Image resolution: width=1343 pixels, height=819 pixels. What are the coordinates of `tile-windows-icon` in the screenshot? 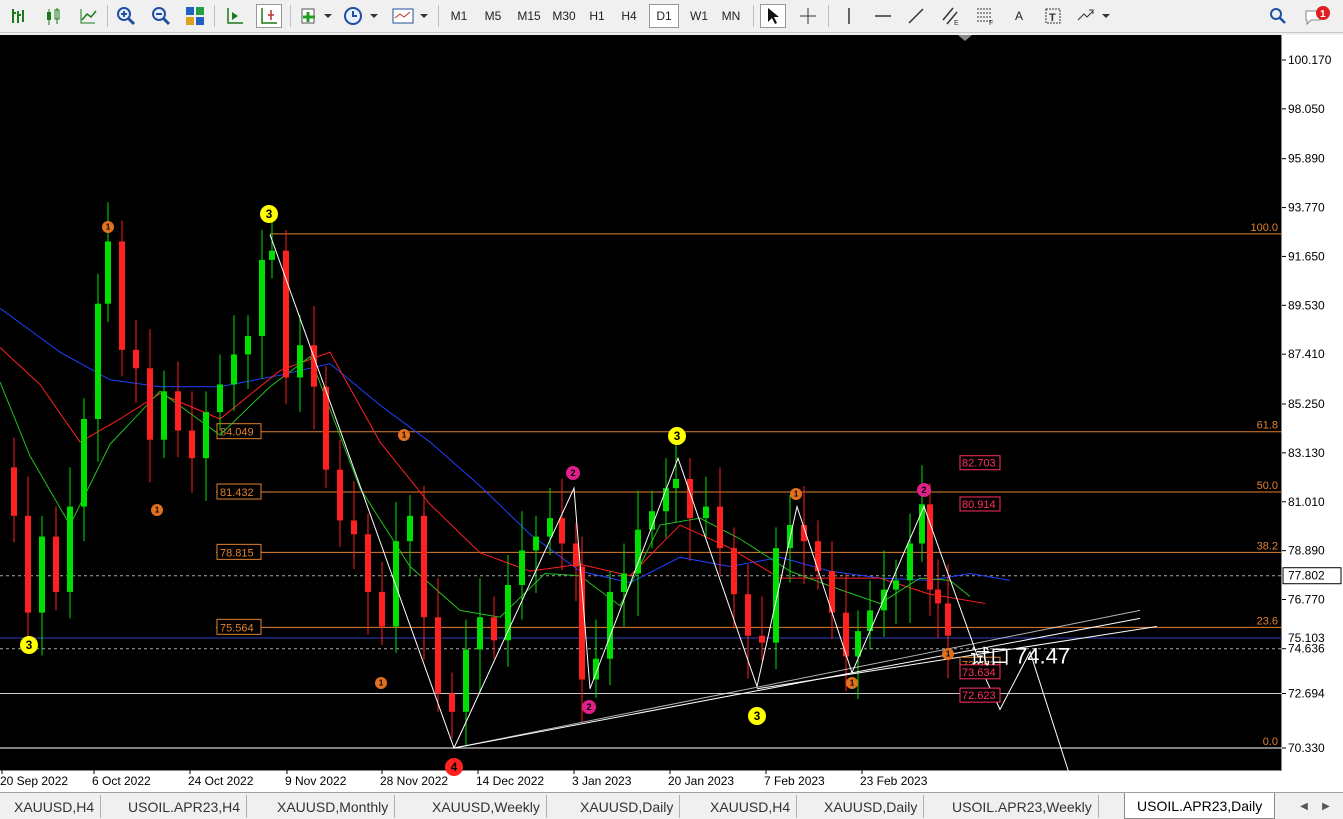 It's located at (195, 16).